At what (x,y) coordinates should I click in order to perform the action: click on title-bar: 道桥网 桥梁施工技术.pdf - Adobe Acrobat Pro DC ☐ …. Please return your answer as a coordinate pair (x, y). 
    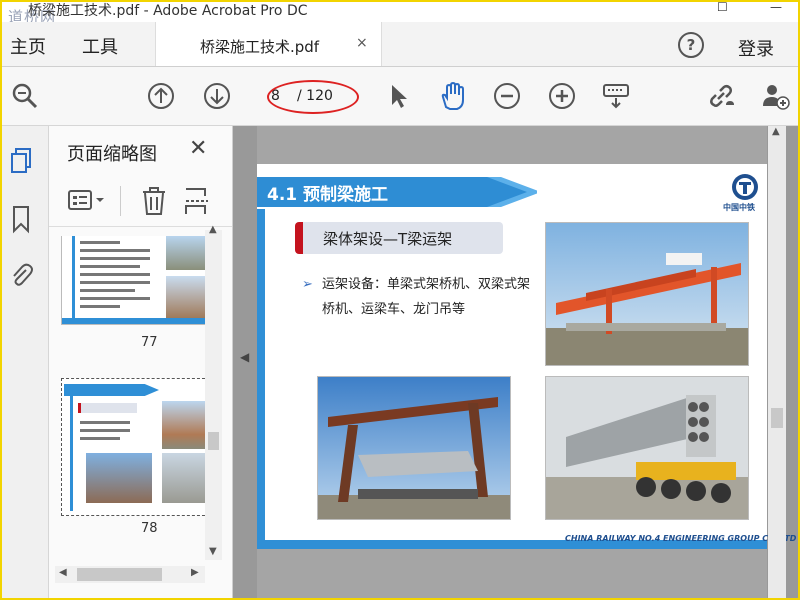
    Looking at the image, I should click on (400, 13).